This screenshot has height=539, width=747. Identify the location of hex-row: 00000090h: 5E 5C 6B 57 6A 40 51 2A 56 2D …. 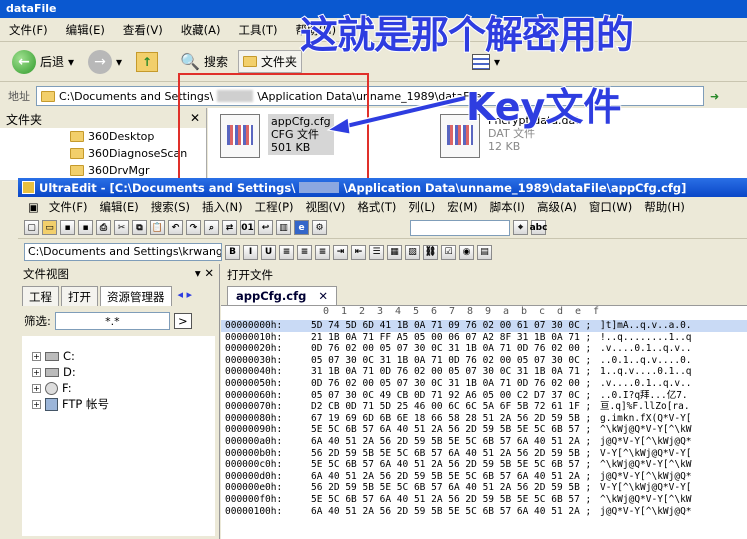
(484, 430).